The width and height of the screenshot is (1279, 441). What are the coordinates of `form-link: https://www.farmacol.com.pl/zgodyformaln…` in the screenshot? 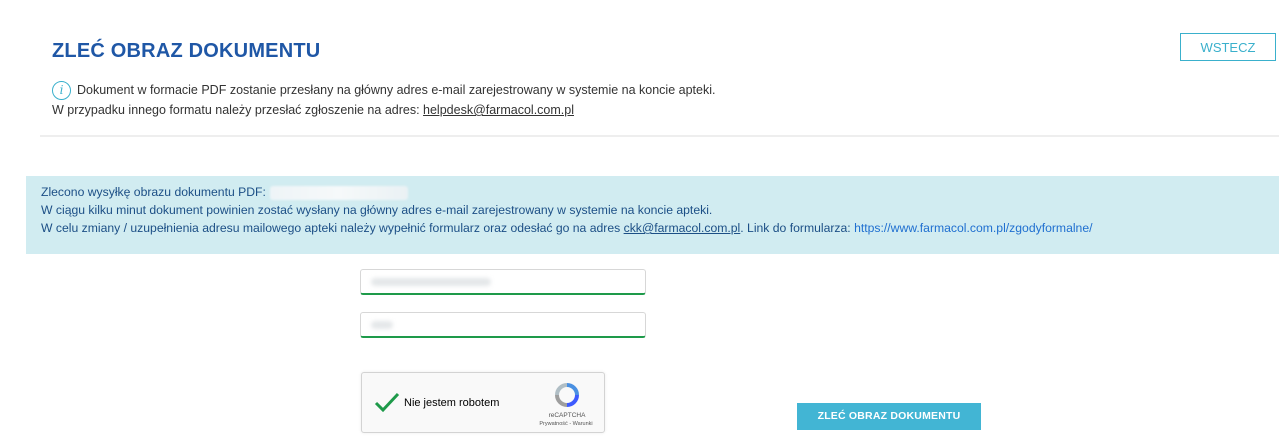 It's located at (973, 228).